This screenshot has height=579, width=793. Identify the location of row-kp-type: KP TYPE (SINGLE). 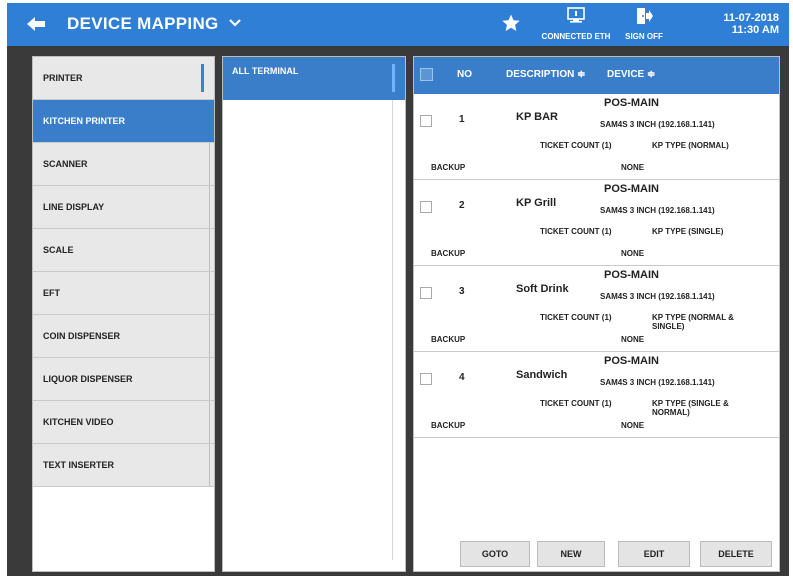
(688, 231).